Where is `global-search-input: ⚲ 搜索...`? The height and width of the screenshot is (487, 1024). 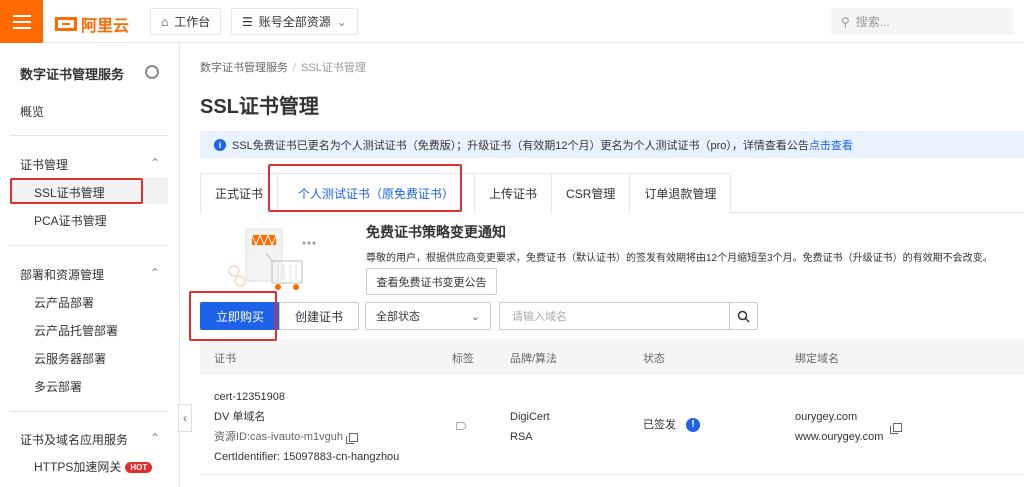
global-search-input: ⚲ 搜索... is located at coordinates (922, 21).